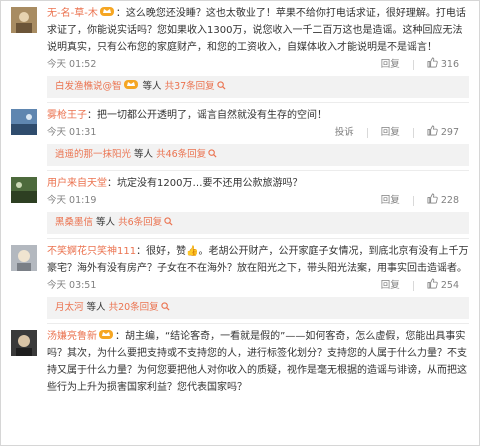  I want to click on comment-meta: 今天 01:31 投诉 回复 297, so click(258, 133).